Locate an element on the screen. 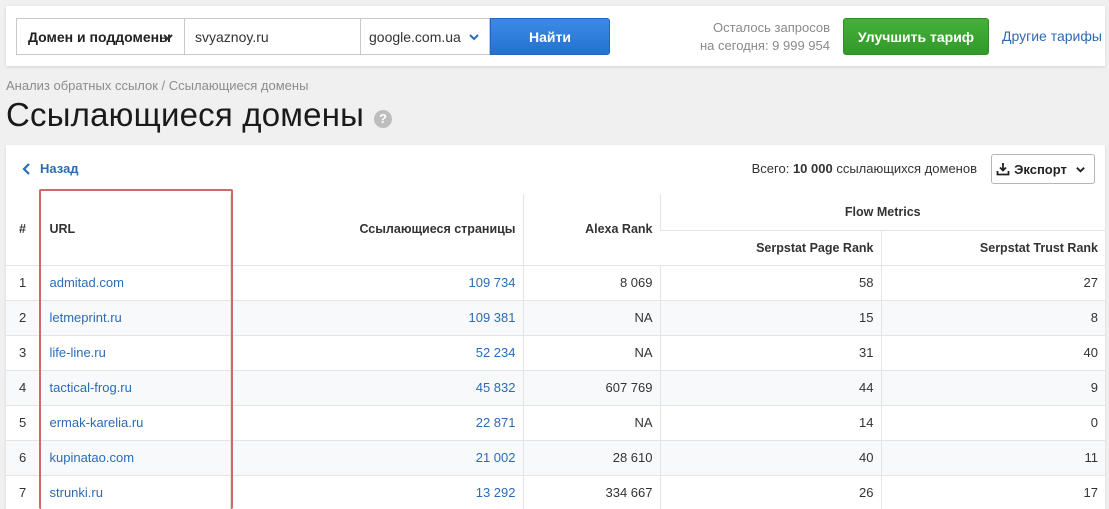 This screenshot has width=1109, height=509. back-link: Назад is located at coordinates (50, 168).